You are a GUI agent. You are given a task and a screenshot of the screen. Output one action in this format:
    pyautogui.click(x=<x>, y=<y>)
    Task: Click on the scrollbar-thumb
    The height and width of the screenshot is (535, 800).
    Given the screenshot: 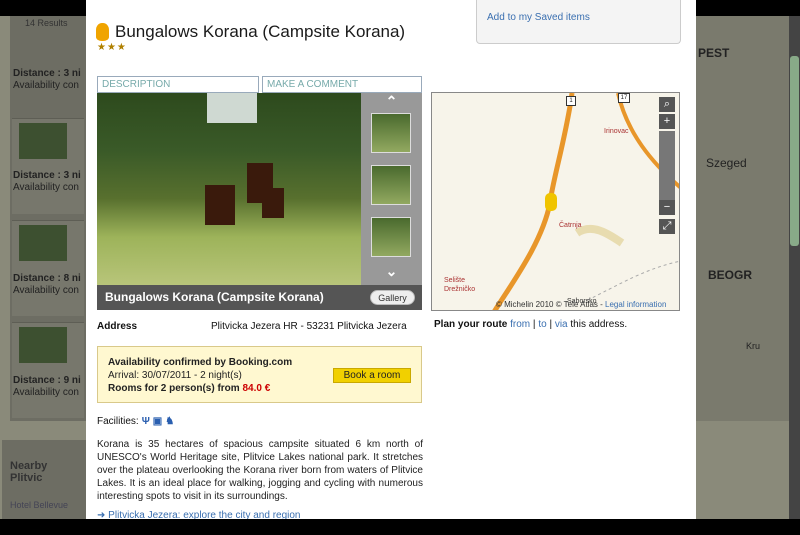 What is the action you would take?
    pyautogui.click(x=794, y=151)
    